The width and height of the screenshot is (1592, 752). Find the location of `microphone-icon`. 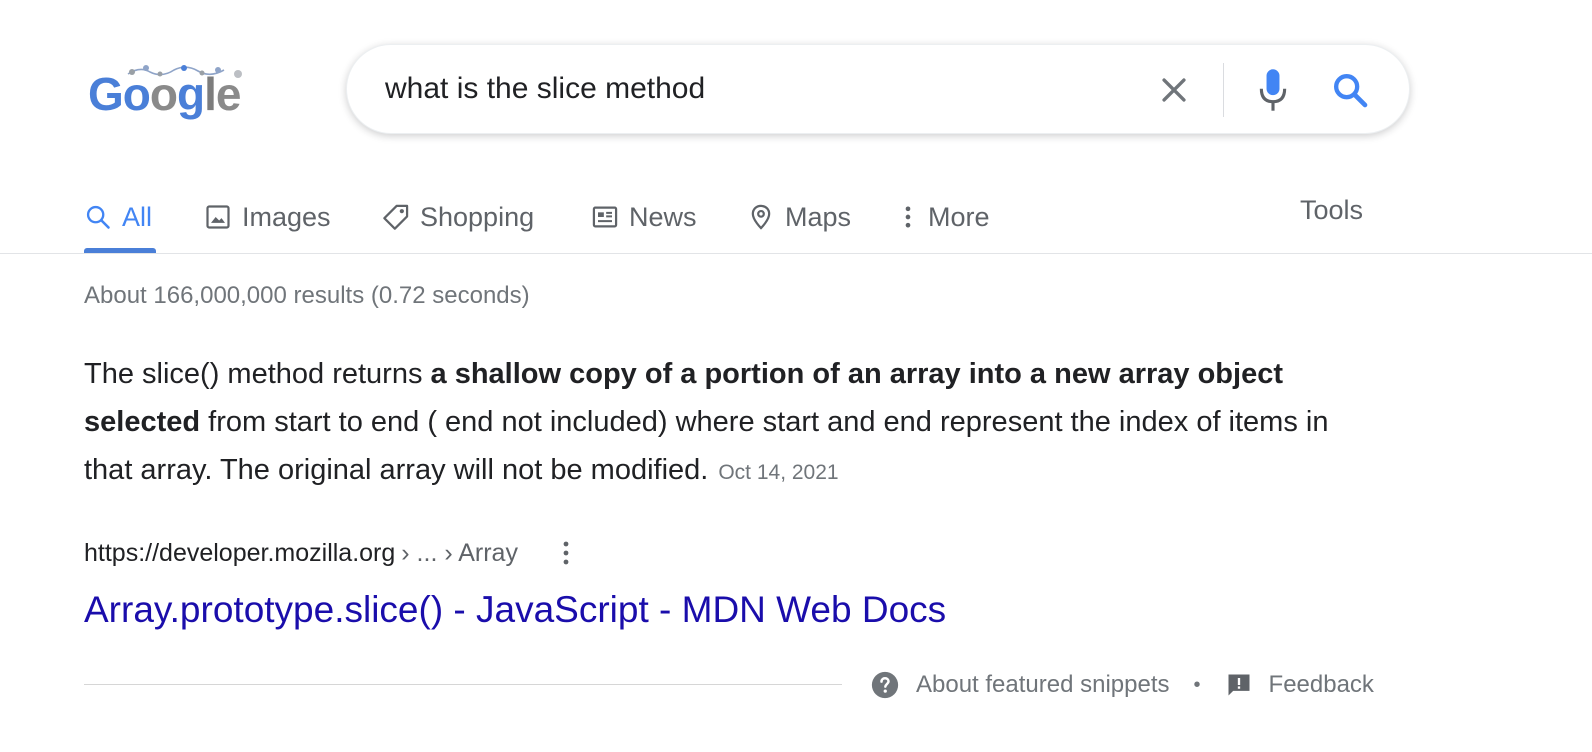

microphone-icon is located at coordinates (1273, 90).